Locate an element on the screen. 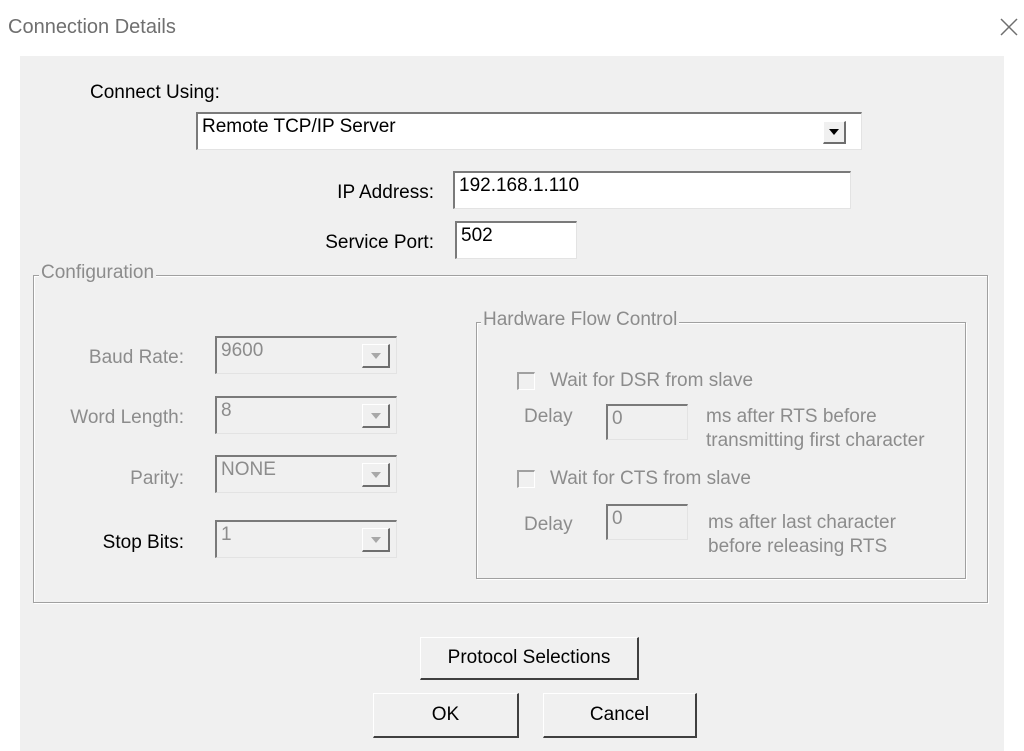  connect-using-value: Remote TCP/IP Server is located at coordinates (299, 126).